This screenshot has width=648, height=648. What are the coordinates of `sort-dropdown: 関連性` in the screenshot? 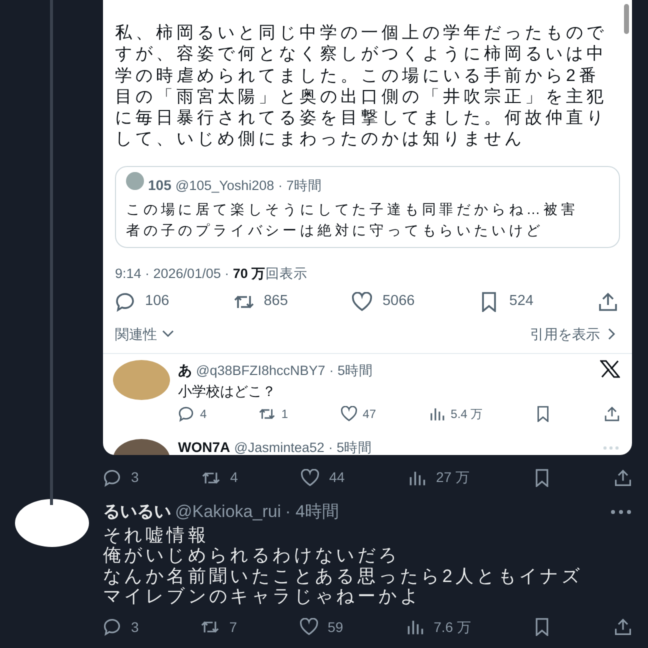 It's located at (145, 334).